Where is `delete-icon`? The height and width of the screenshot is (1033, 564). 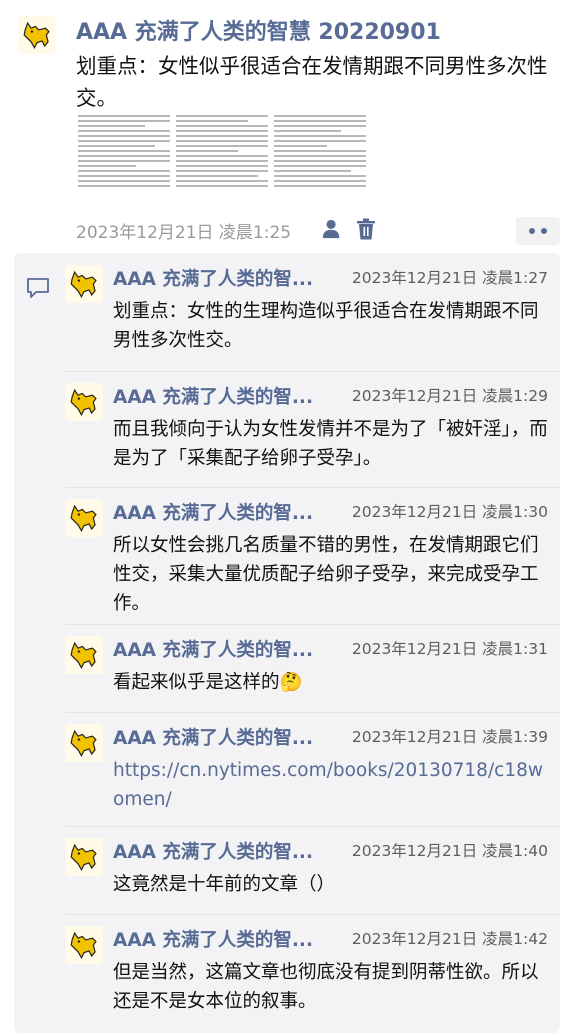
delete-icon is located at coordinates (366, 229).